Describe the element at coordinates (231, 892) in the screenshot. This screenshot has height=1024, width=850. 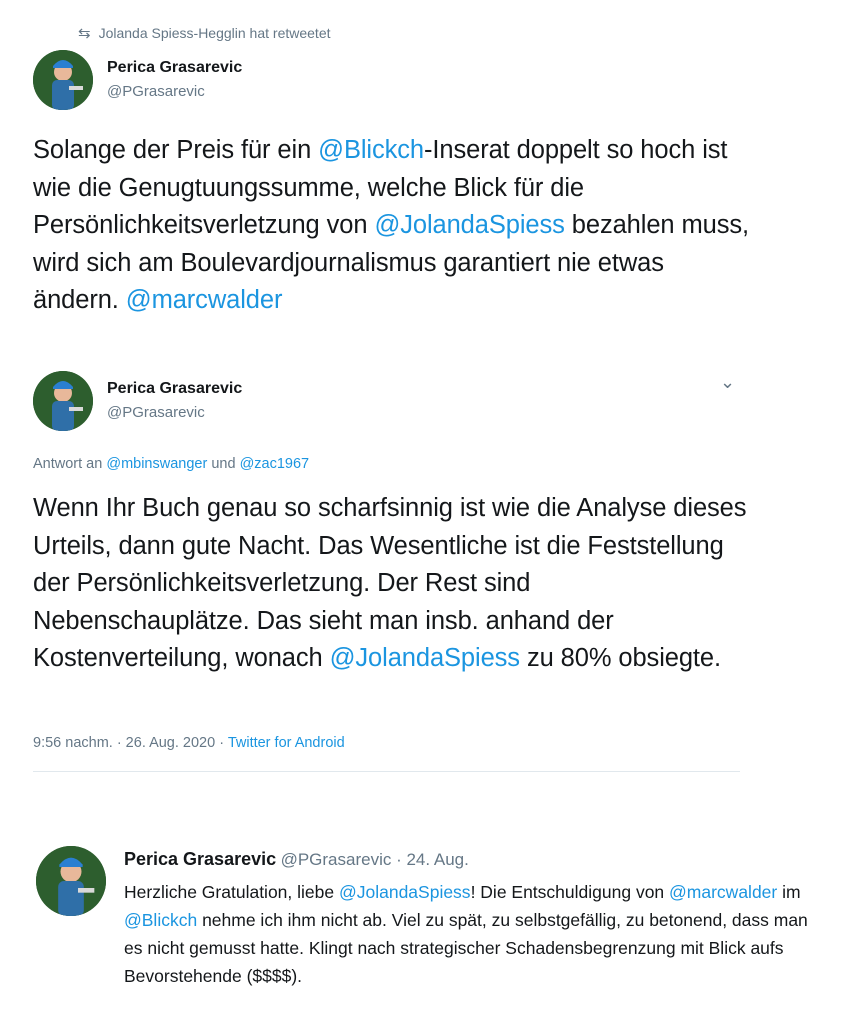
I see `text-segment: Herzliche Gratulation, liebe` at that location.